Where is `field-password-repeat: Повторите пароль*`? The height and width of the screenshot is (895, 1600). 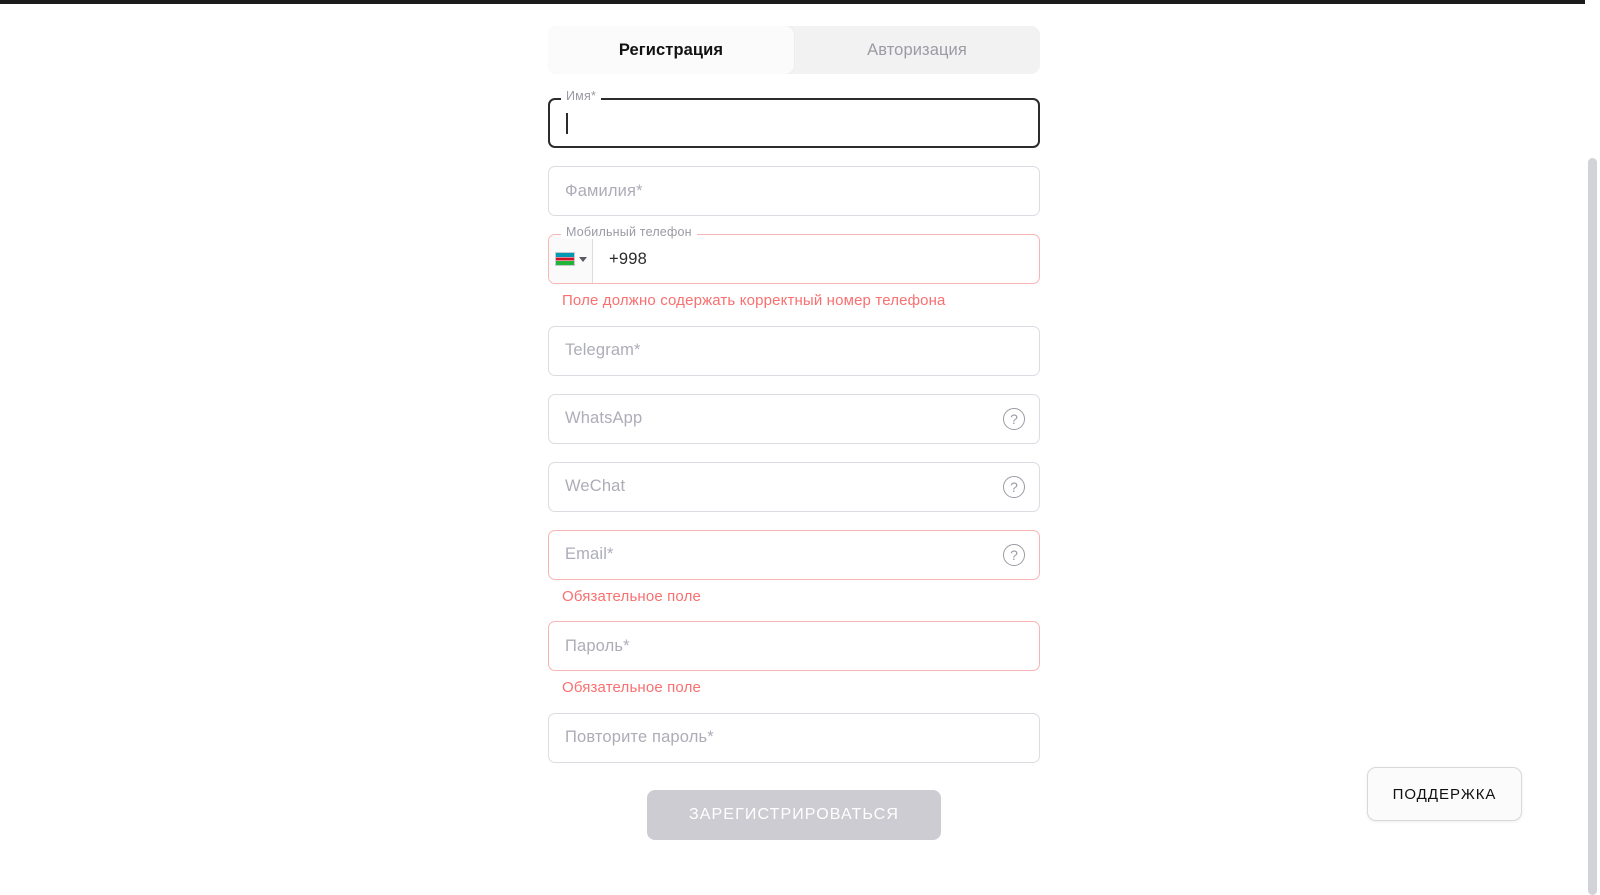 field-password-repeat: Повторите пароль* is located at coordinates (794, 737).